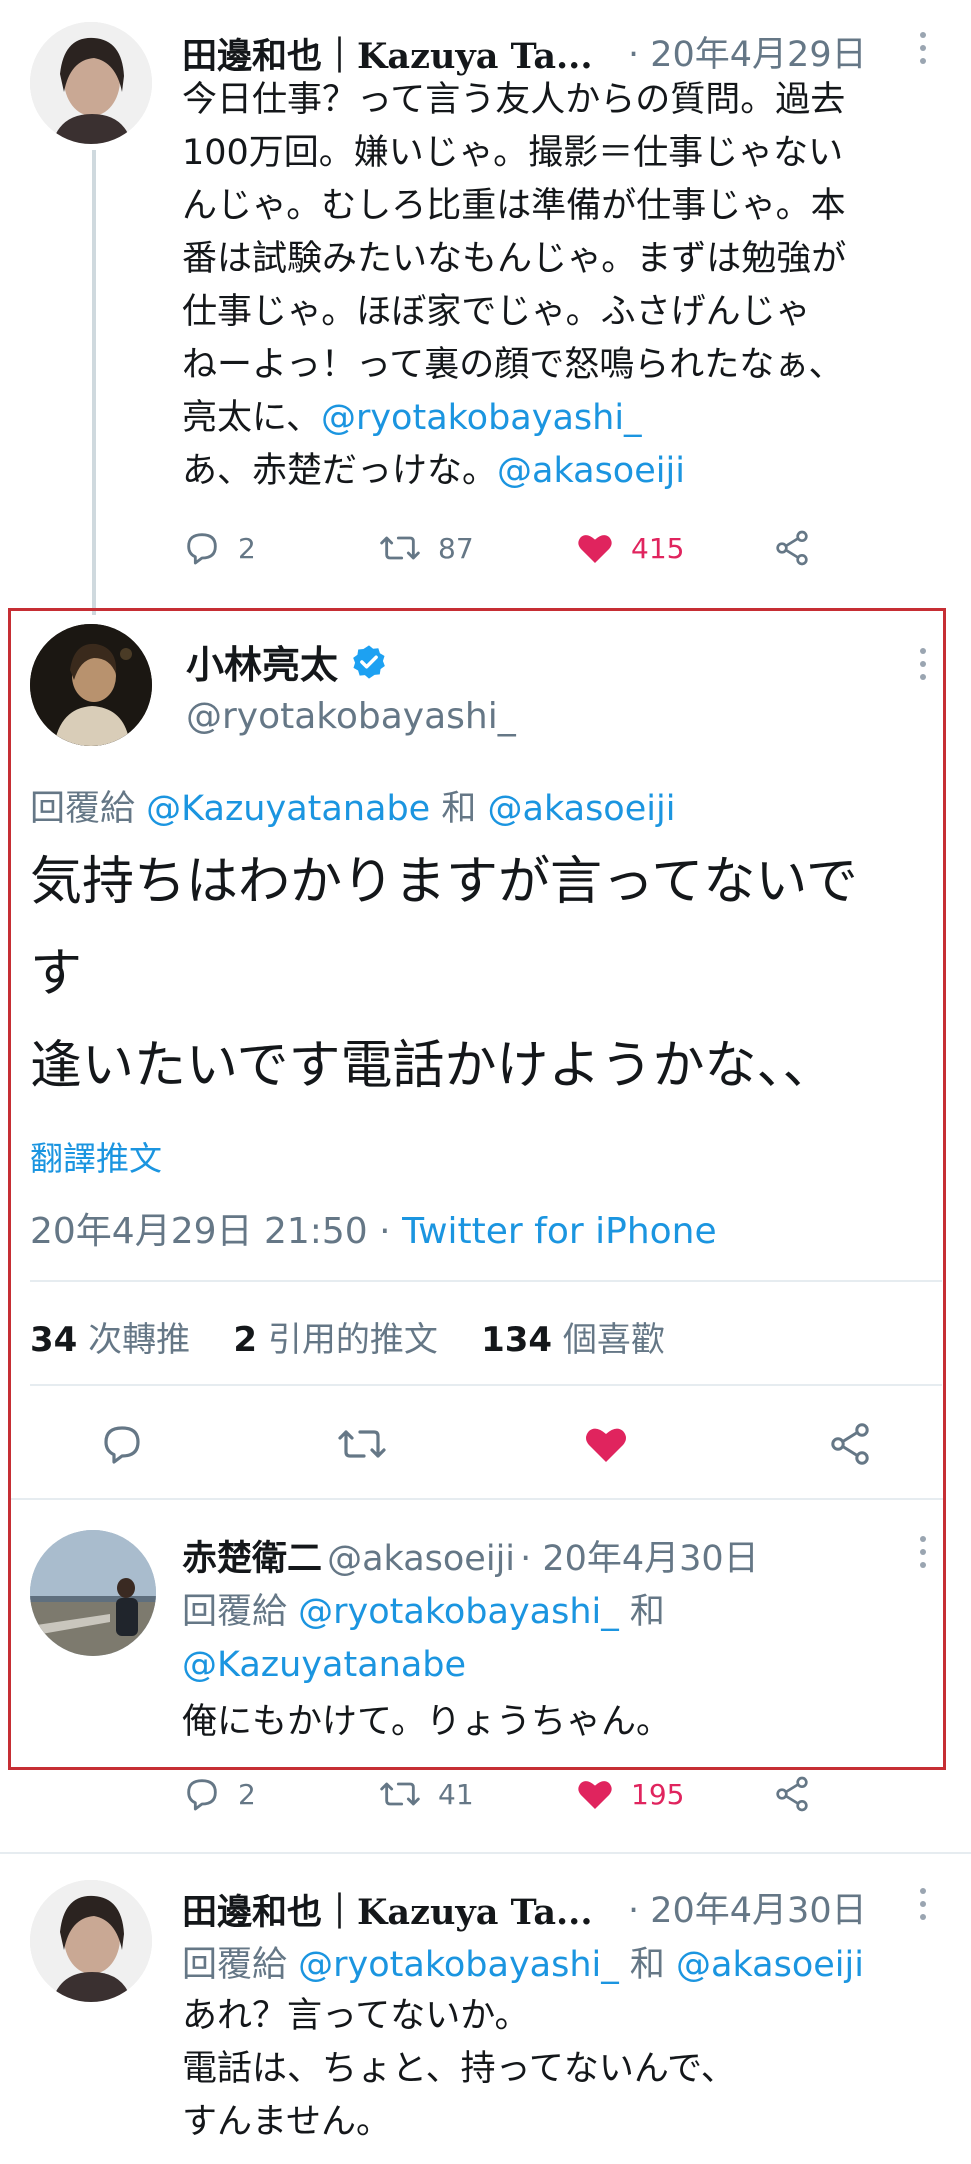 This screenshot has height=2164, width=971. Describe the element at coordinates (286, 2122) in the screenshot. I see `tweet4-line: すんません。` at that location.